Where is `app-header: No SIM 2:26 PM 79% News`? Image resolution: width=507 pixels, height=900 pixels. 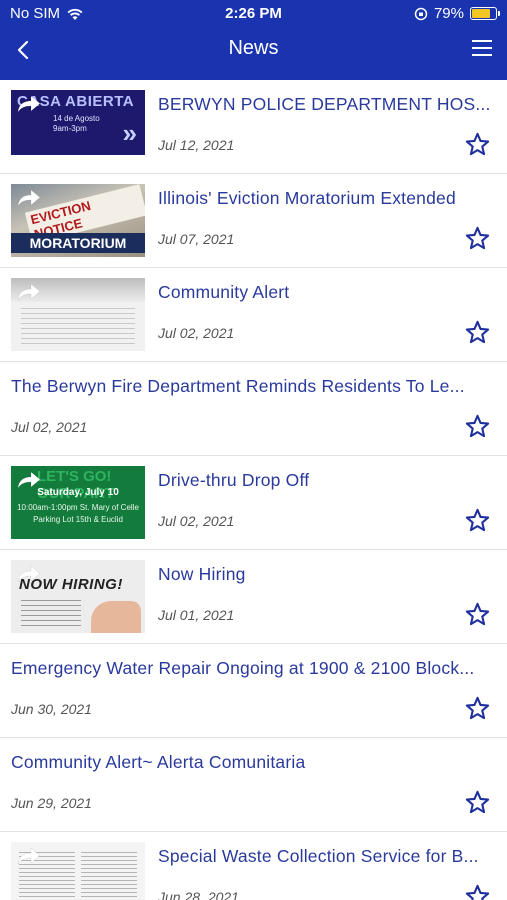 app-header: No SIM 2:26 PM 79% News is located at coordinates (253, 40).